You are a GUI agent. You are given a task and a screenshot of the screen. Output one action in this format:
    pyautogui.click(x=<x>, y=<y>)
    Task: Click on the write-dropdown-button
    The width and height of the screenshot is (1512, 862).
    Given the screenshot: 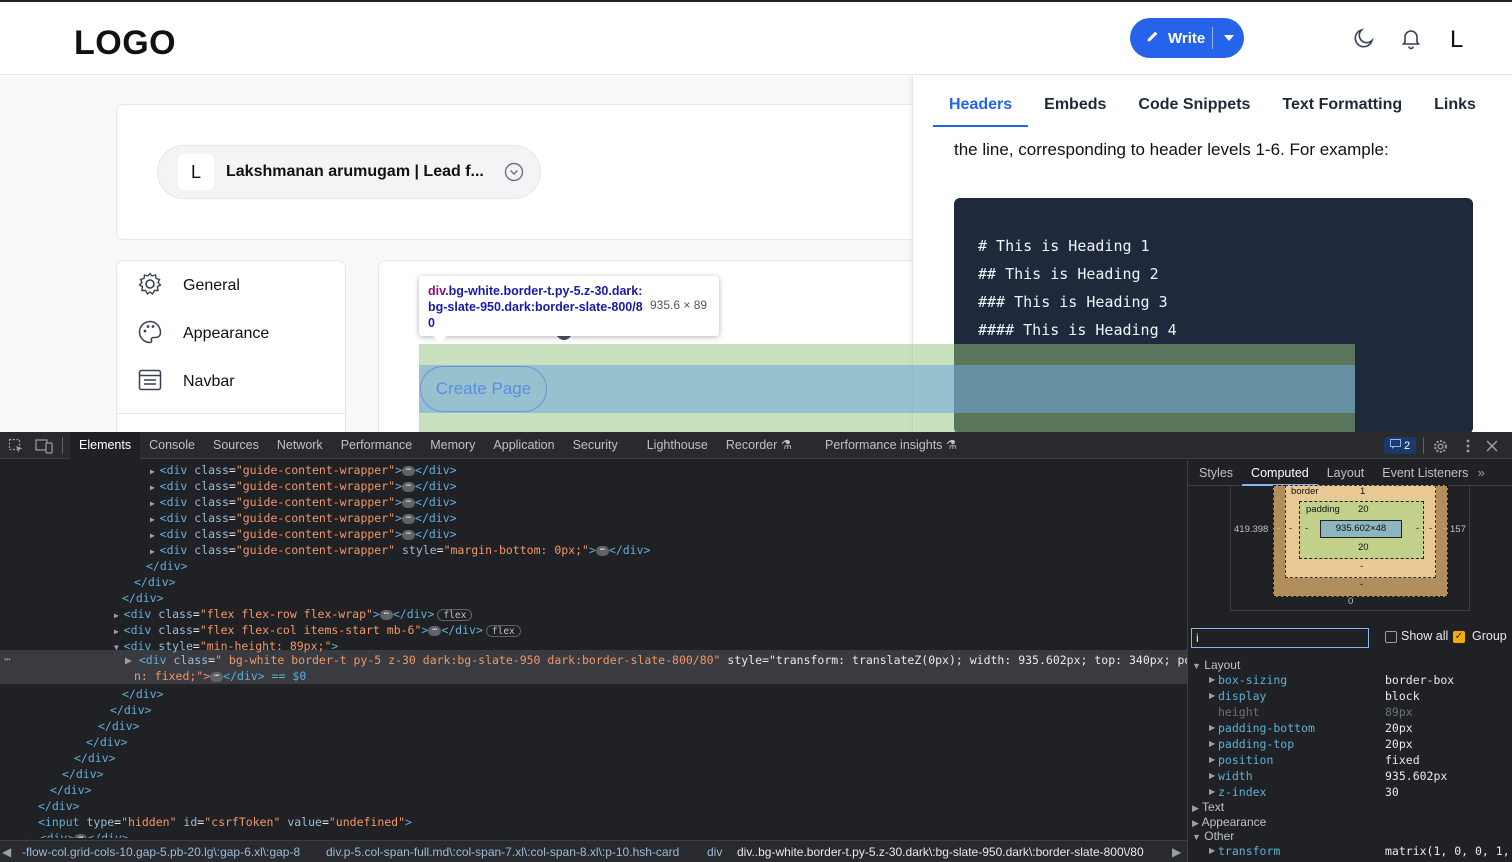 What is the action you would take?
    pyautogui.click(x=1228, y=38)
    